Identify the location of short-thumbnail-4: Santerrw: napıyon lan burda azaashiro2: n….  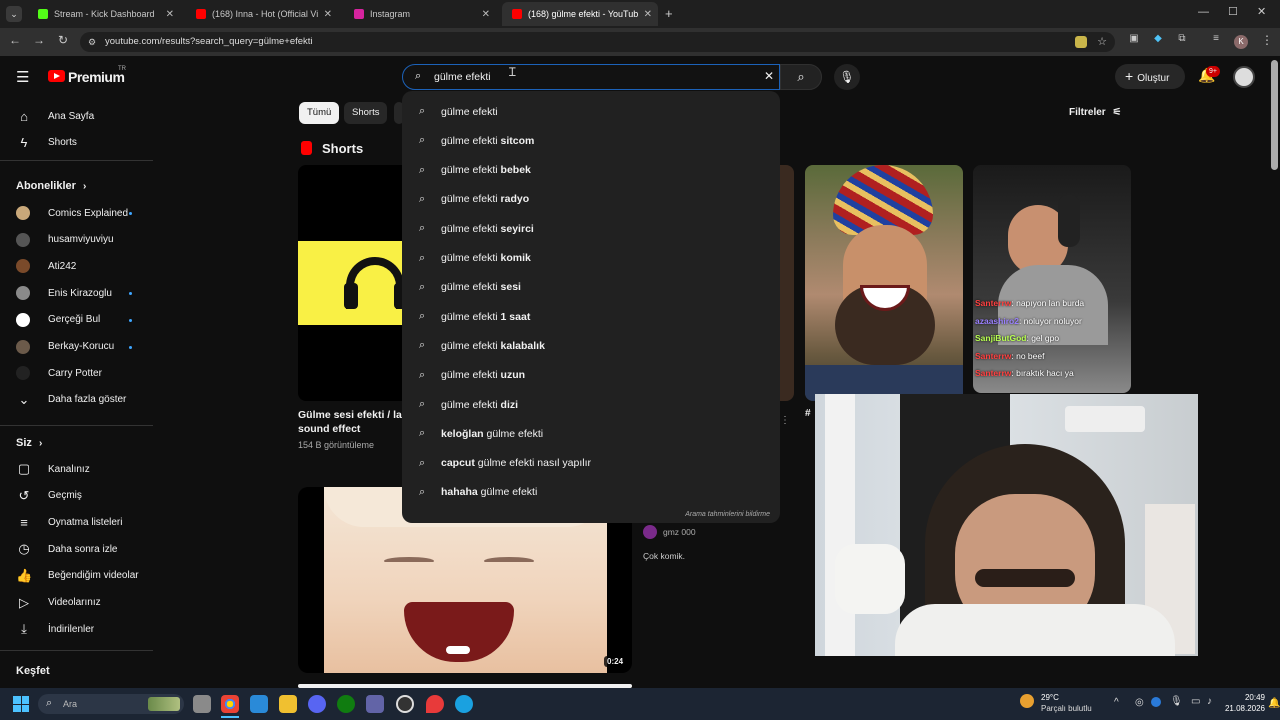
(1052, 279).